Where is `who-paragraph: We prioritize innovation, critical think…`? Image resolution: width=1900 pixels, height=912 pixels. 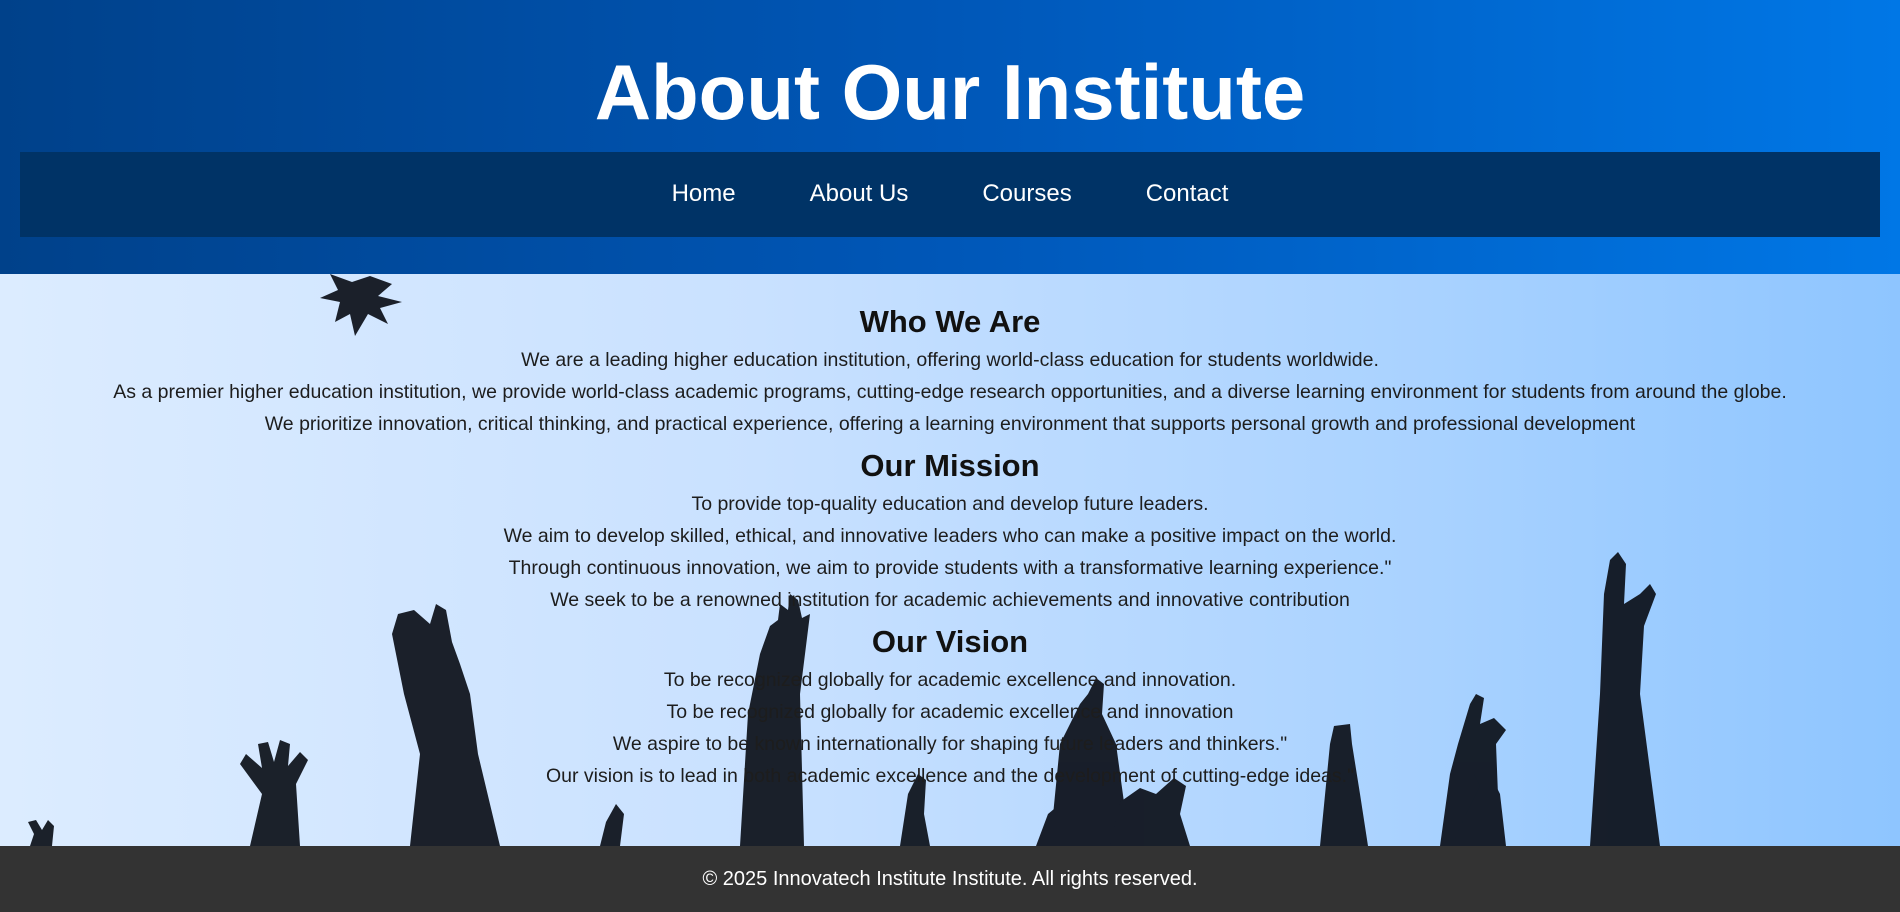 who-paragraph: We prioritize innovation, critical think… is located at coordinates (950, 424).